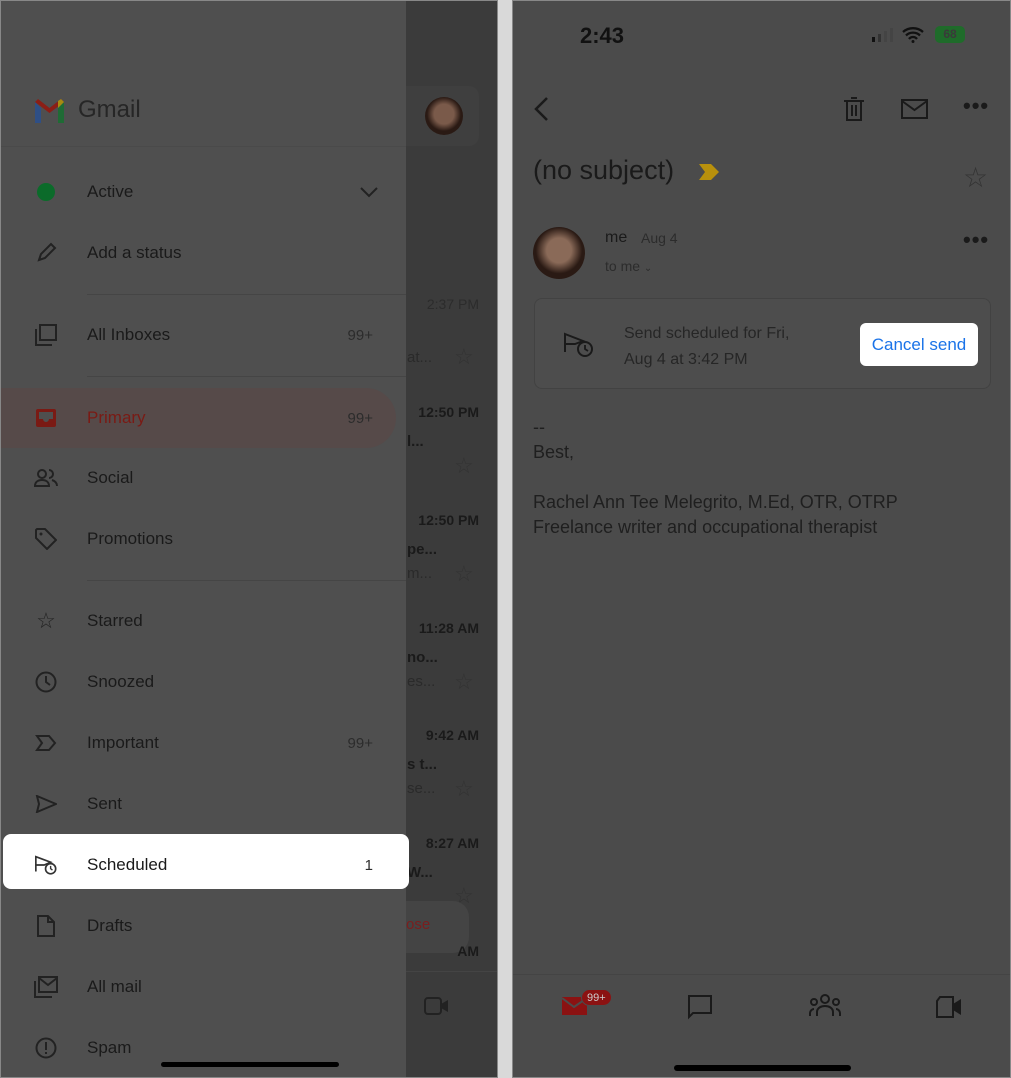 Image resolution: width=1011 pixels, height=1078 pixels. I want to click on all-inboxes-icon, so click(46, 335).